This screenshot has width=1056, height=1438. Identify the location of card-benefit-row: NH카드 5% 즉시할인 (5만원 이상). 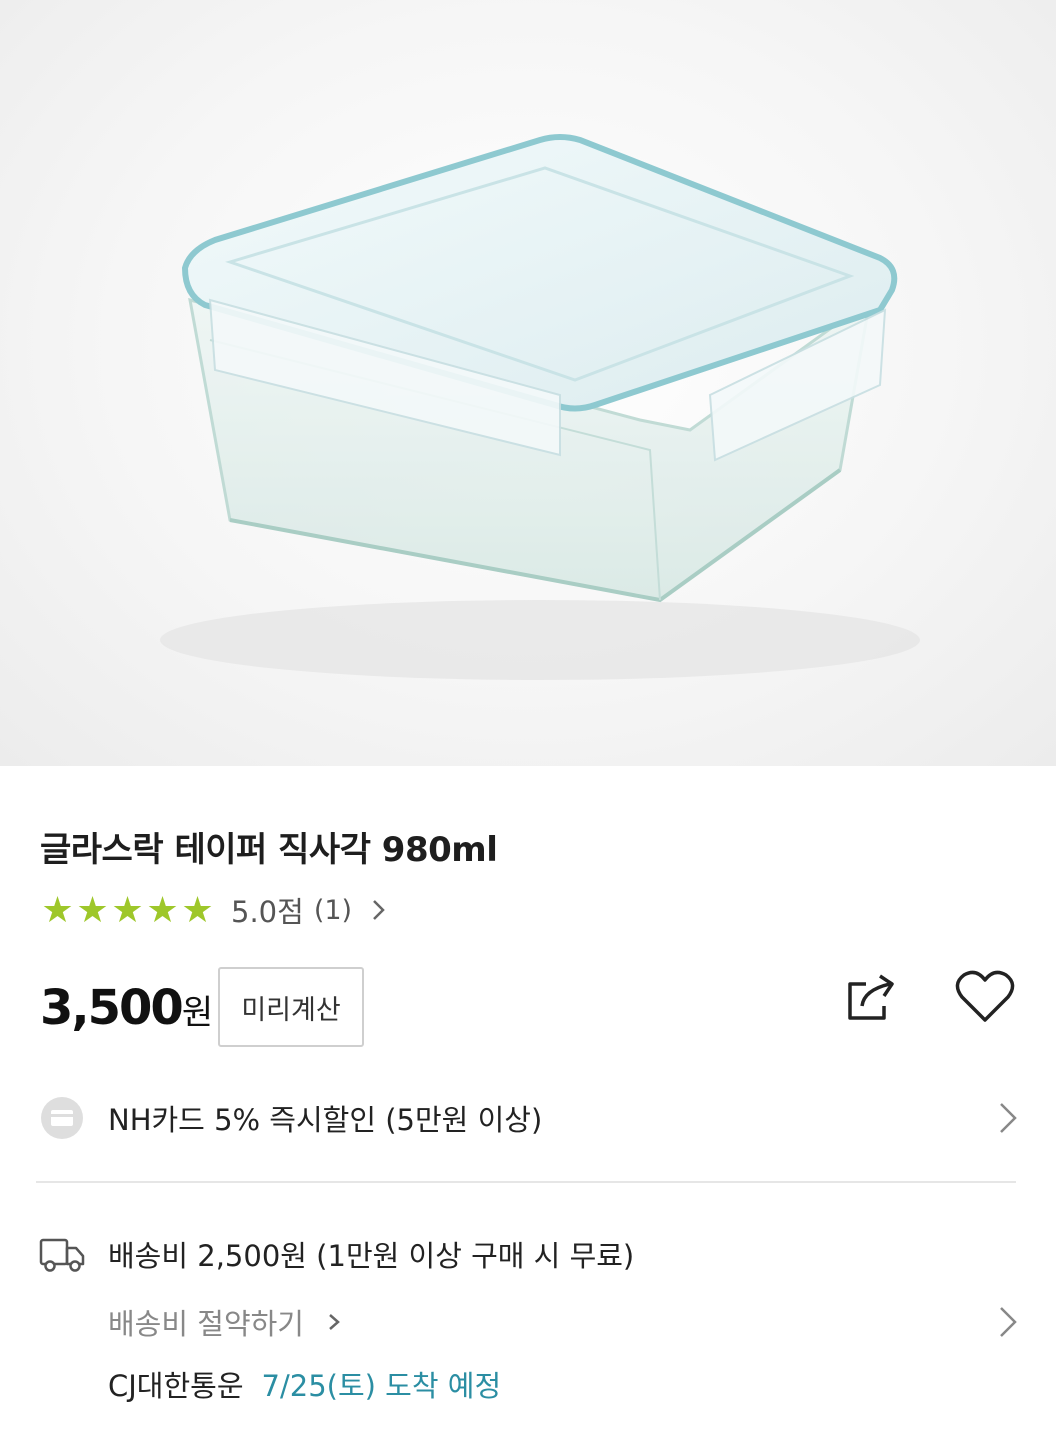
(530, 1118).